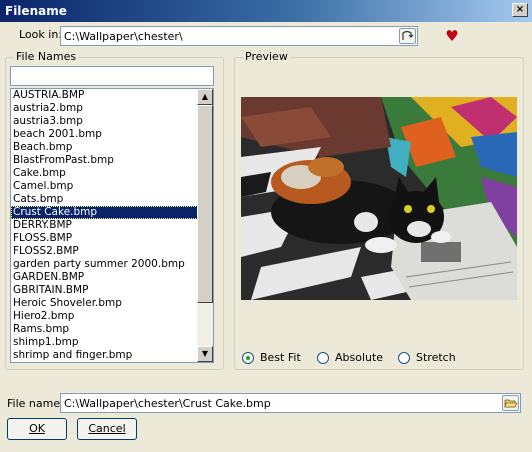 Image resolution: width=532 pixels, height=452 pixels. Describe the element at coordinates (36, 11) in the screenshot. I see `window-title: Filename` at that location.